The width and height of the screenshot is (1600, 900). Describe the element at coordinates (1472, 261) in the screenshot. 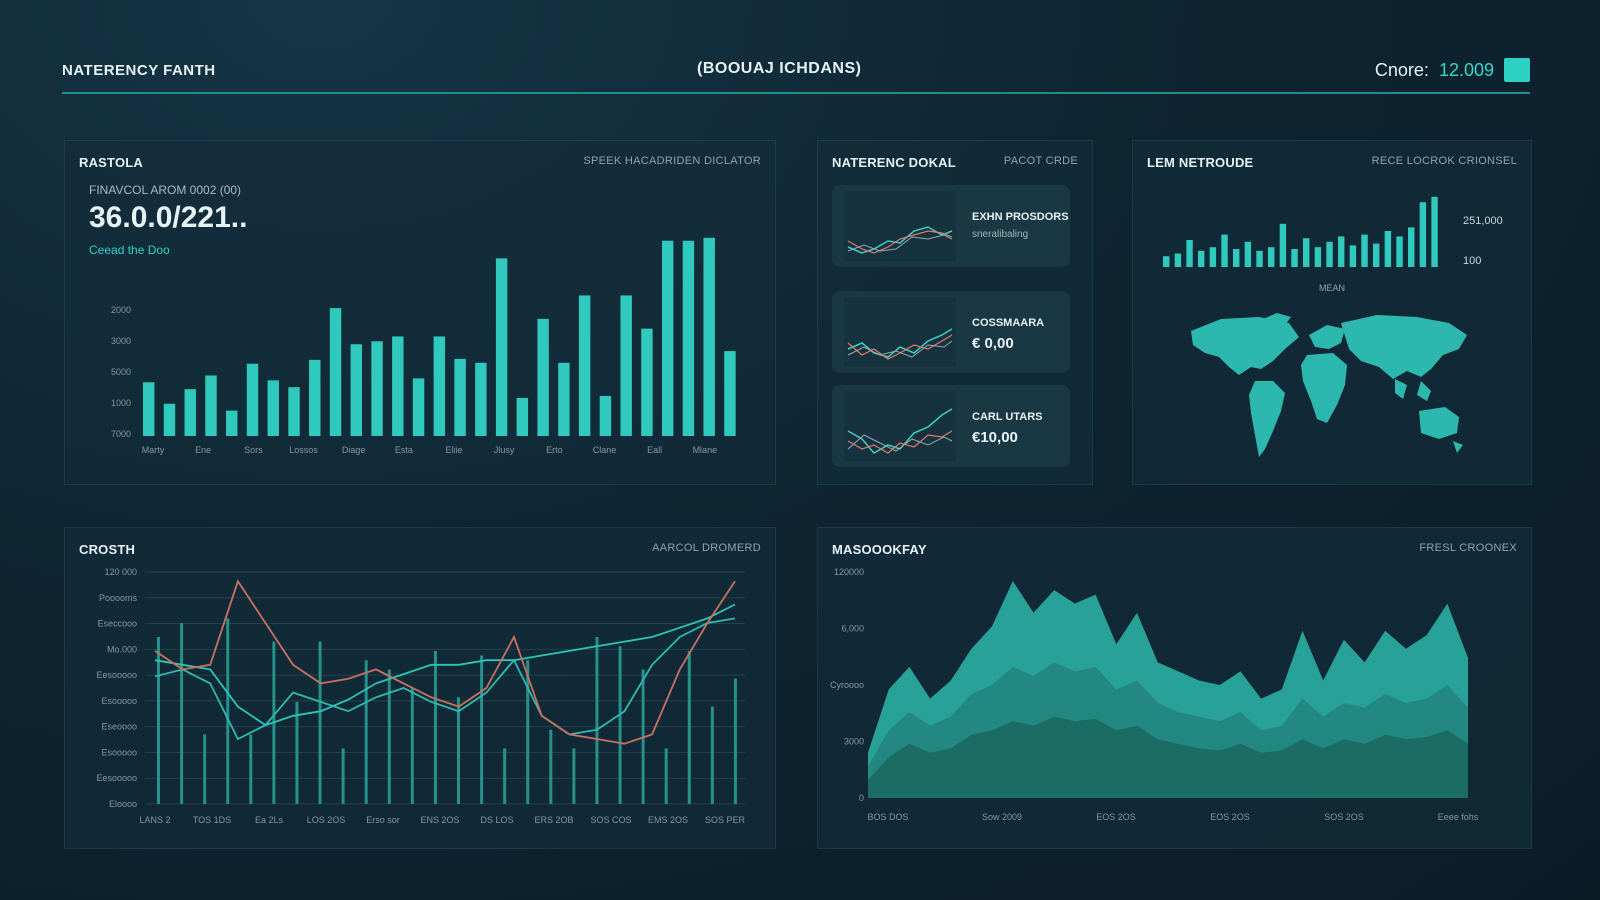

I see `bar-label-bottom: 100` at that location.